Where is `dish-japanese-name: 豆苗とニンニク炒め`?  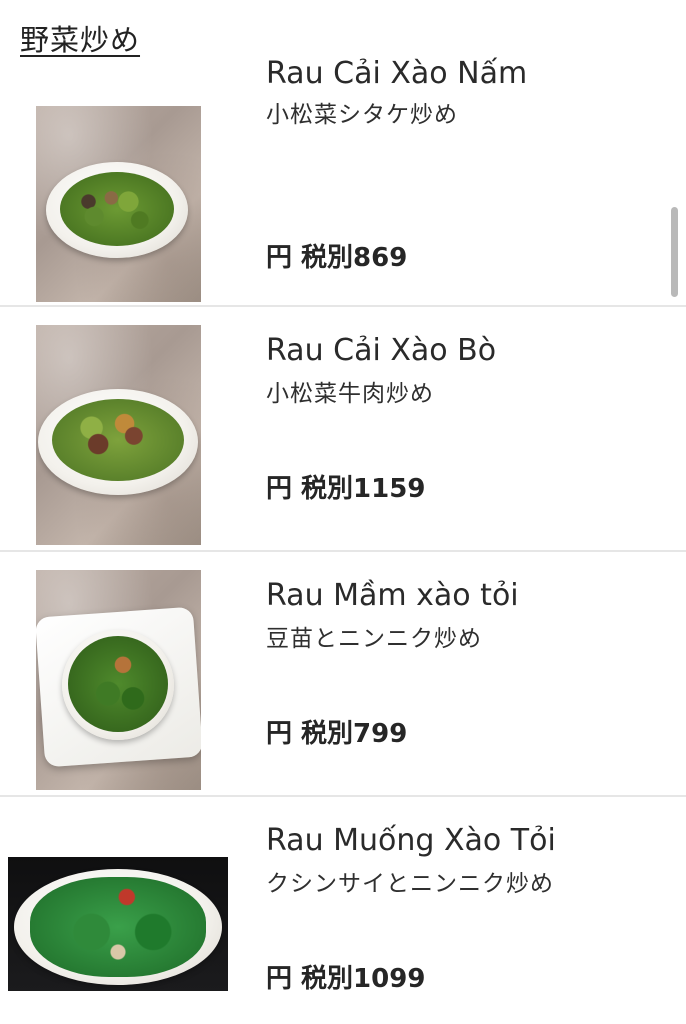
dish-japanese-name: 豆苗とニンニク炒め is located at coordinates (374, 639).